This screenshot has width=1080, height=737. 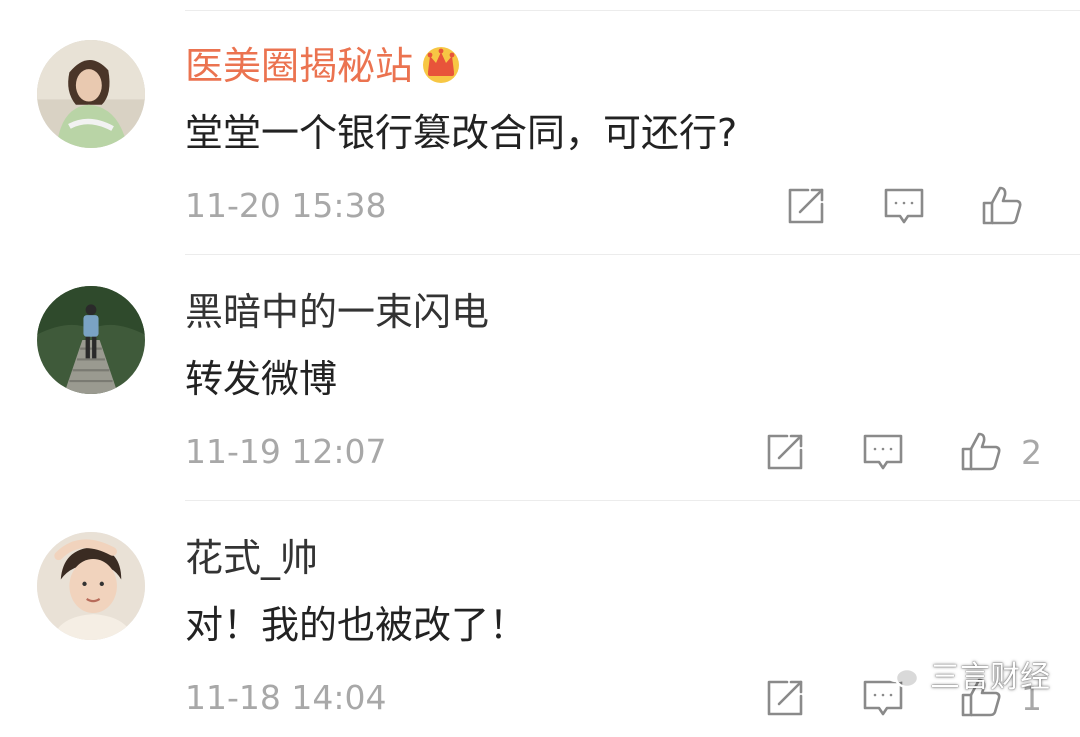 What do you see at coordinates (286, 697) in the screenshot?
I see `timestamp: 11-18 14:04` at bounding box center [286, 697].